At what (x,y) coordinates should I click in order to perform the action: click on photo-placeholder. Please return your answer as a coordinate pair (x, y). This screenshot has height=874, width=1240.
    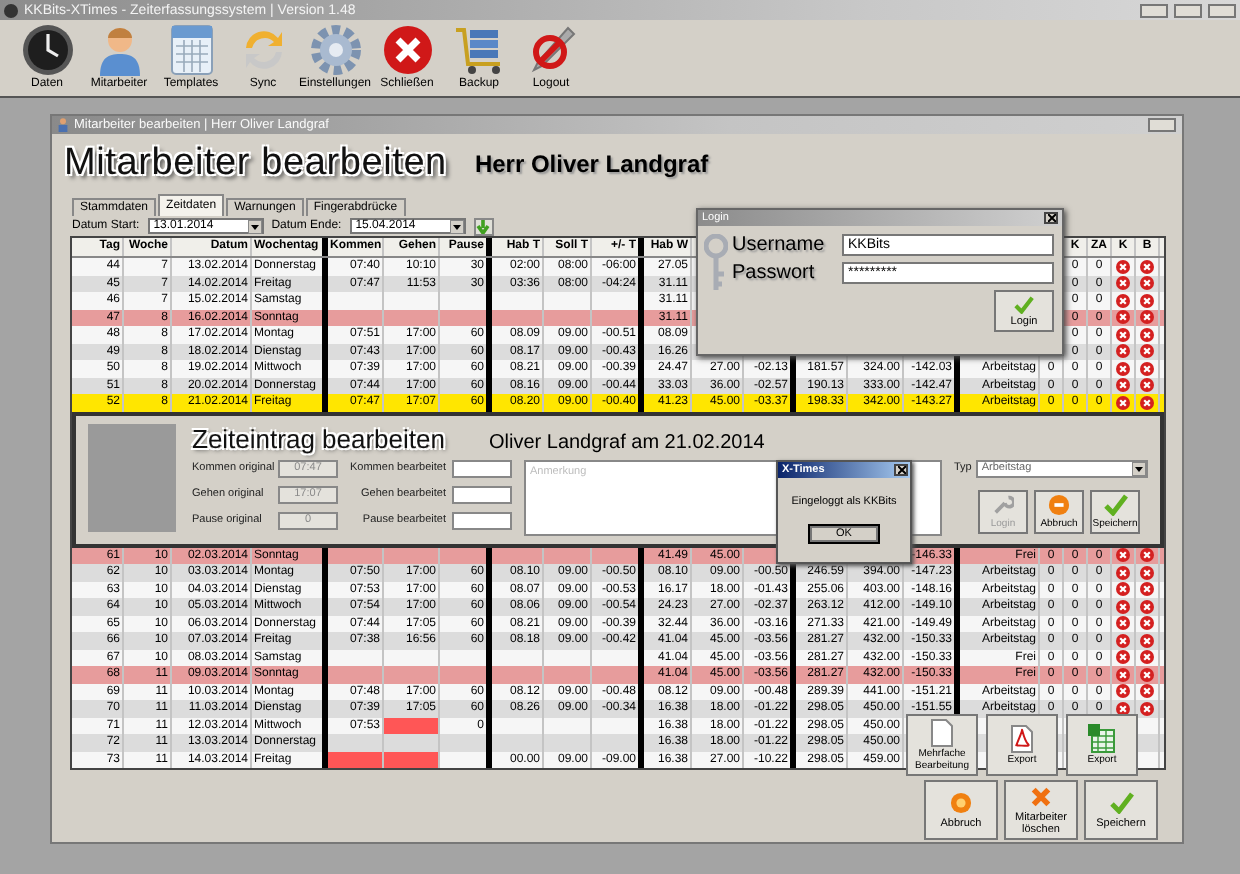
    Looking at the image, I should click on (132, 477).